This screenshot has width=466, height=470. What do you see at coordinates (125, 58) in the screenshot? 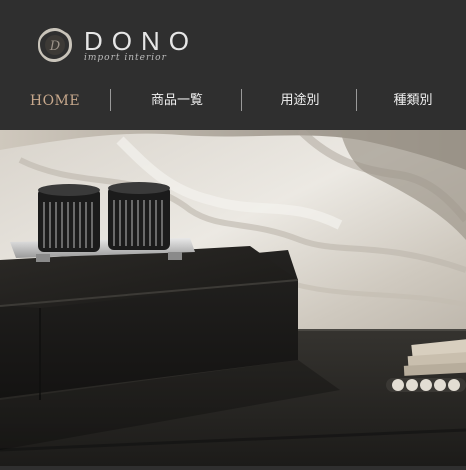
I see `brand-tagline: import interior` at bounding box center [125, 58].